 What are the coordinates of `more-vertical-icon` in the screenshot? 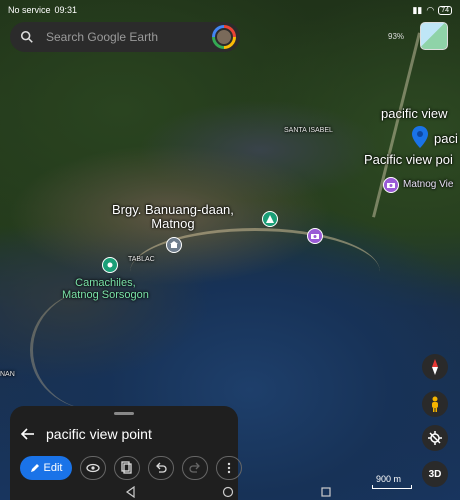 It's located at (229, 468).